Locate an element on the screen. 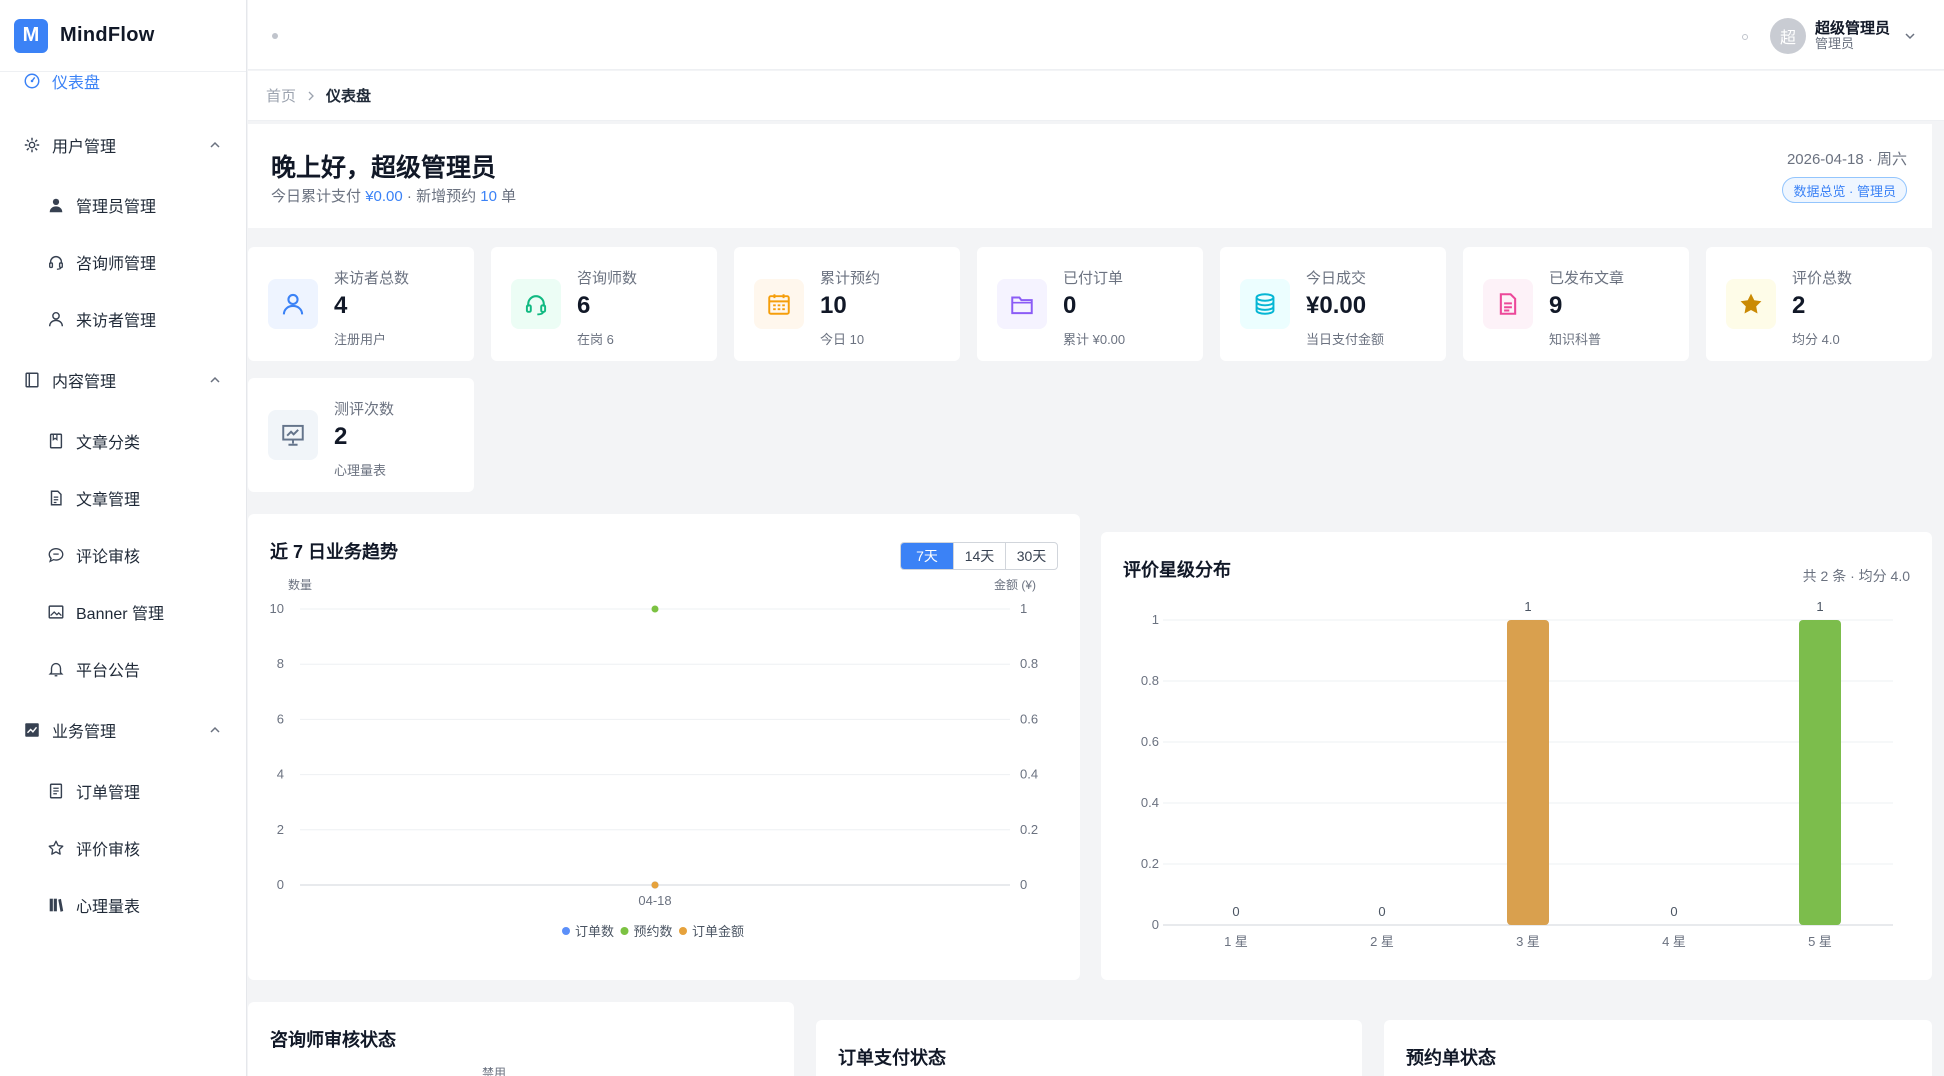 The image size is (1944, 1076). stat-card: 今日成交 ¥0.00 当日支付金额 is located at coordinates (1333, 304).